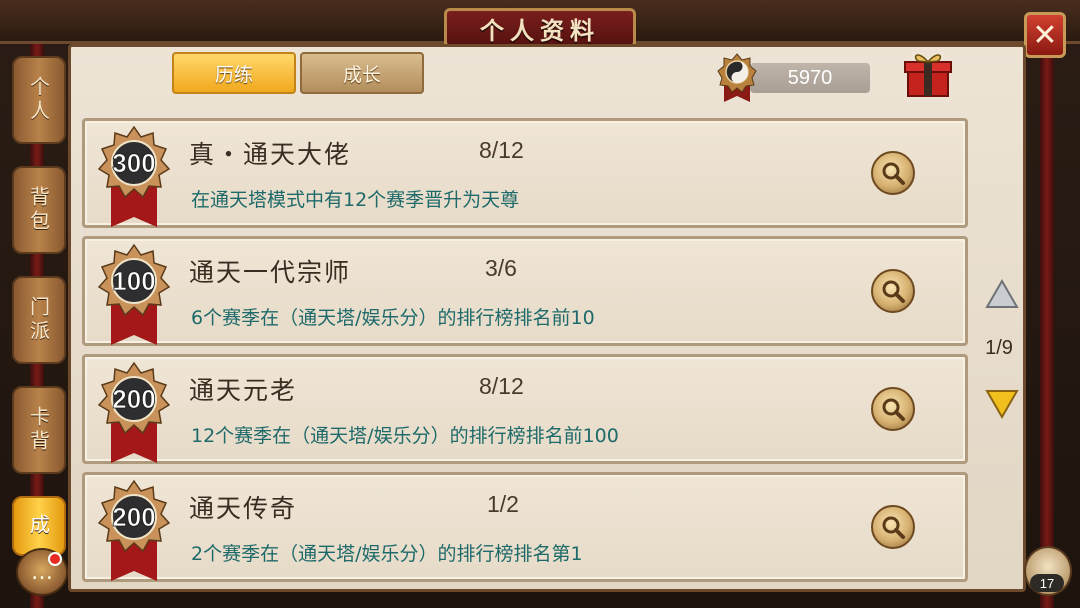 Image resolution: width=1080 pixels, height=608 pixels. What do you see at coordinates (999, 348) in the screenshot?
I see `page-indicator: 1/9` at bounding box center [999, 348].